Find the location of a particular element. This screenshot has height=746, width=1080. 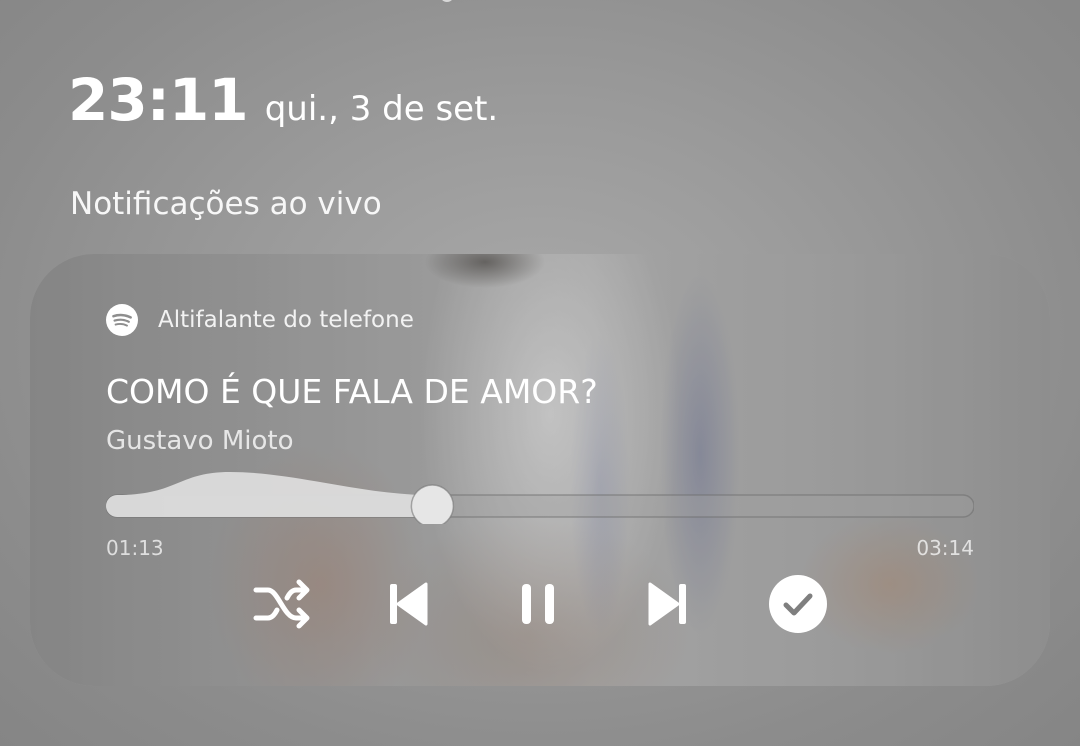

seekbar-graphic is located at coordinates (540, 498).